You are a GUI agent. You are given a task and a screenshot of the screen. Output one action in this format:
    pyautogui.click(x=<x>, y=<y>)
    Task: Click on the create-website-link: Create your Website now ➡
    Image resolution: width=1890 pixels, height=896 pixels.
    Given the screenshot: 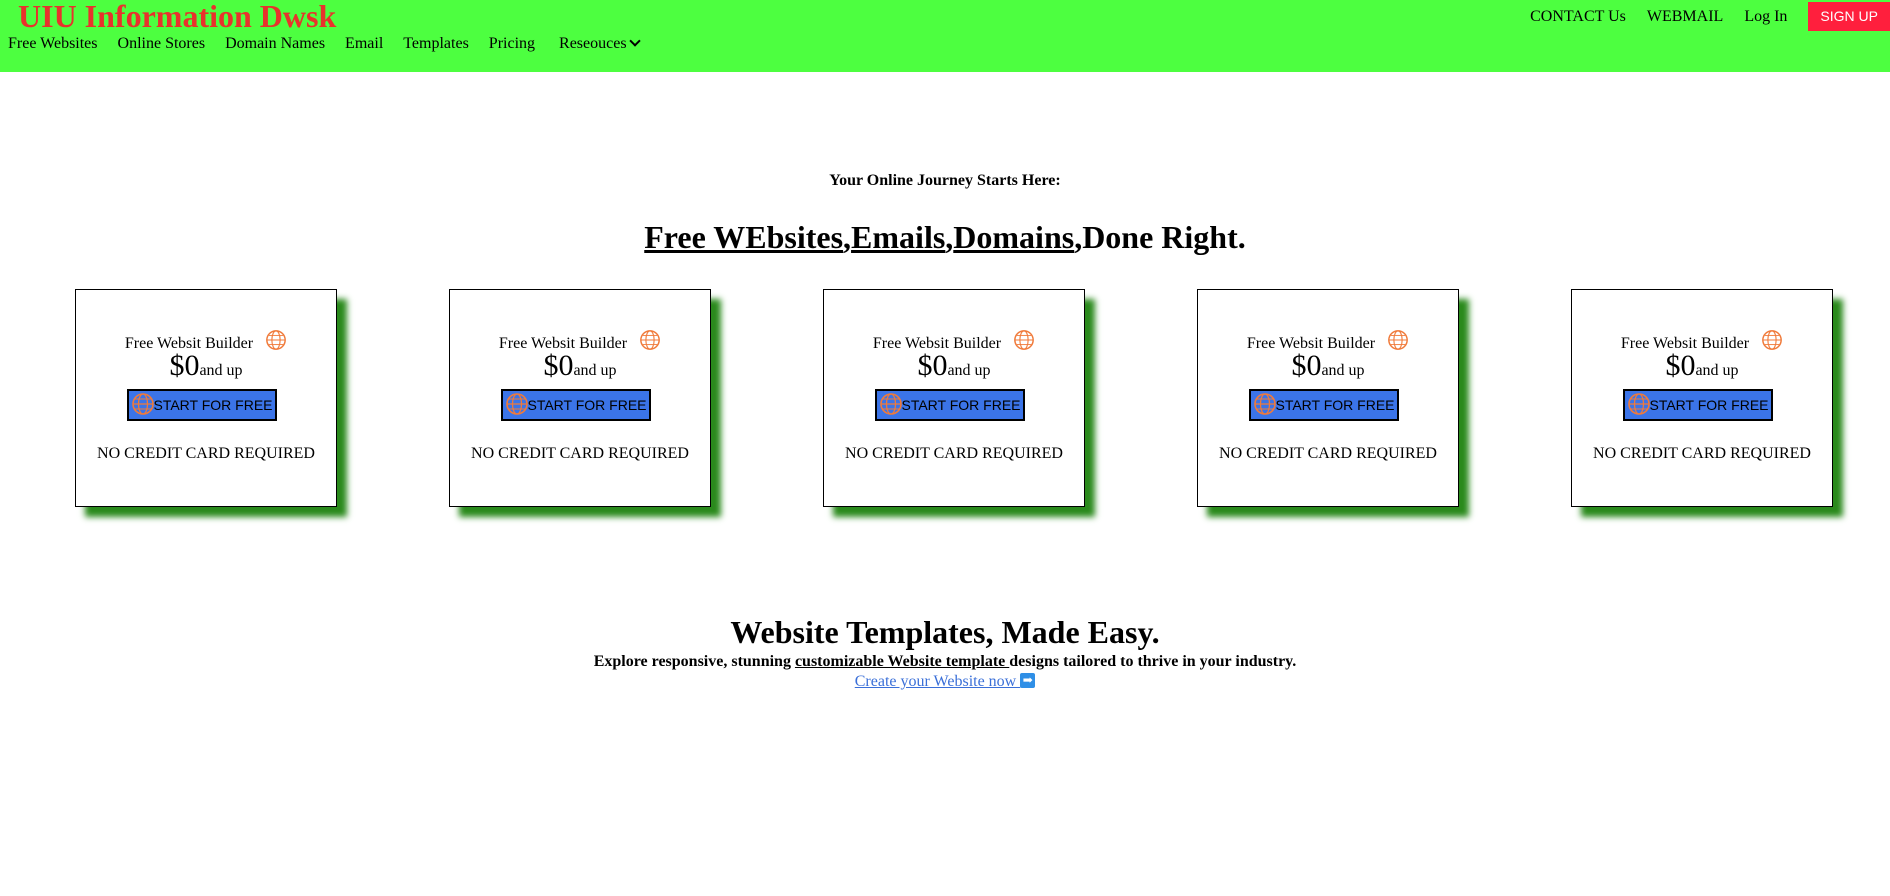 What is the action you would take?
    pyautogui.click(x=945, y=681)
    